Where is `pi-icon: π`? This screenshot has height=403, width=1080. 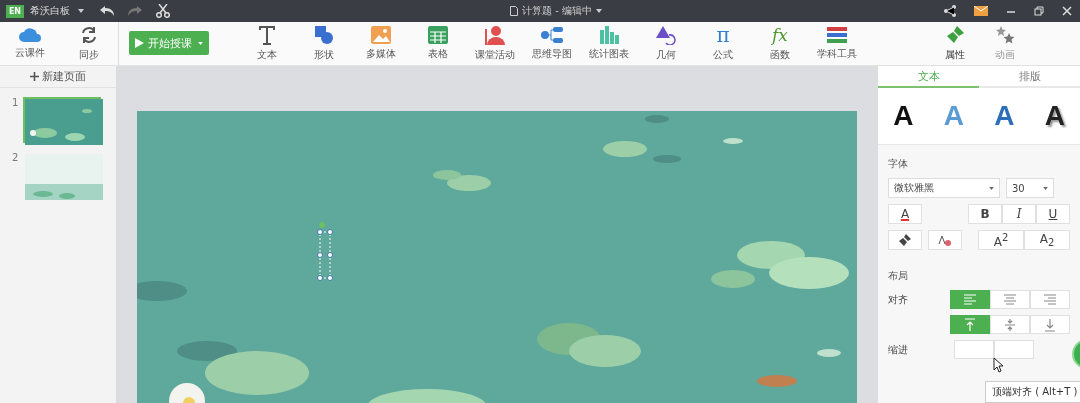
pi-icon: π is located at coordinates (723, 35).